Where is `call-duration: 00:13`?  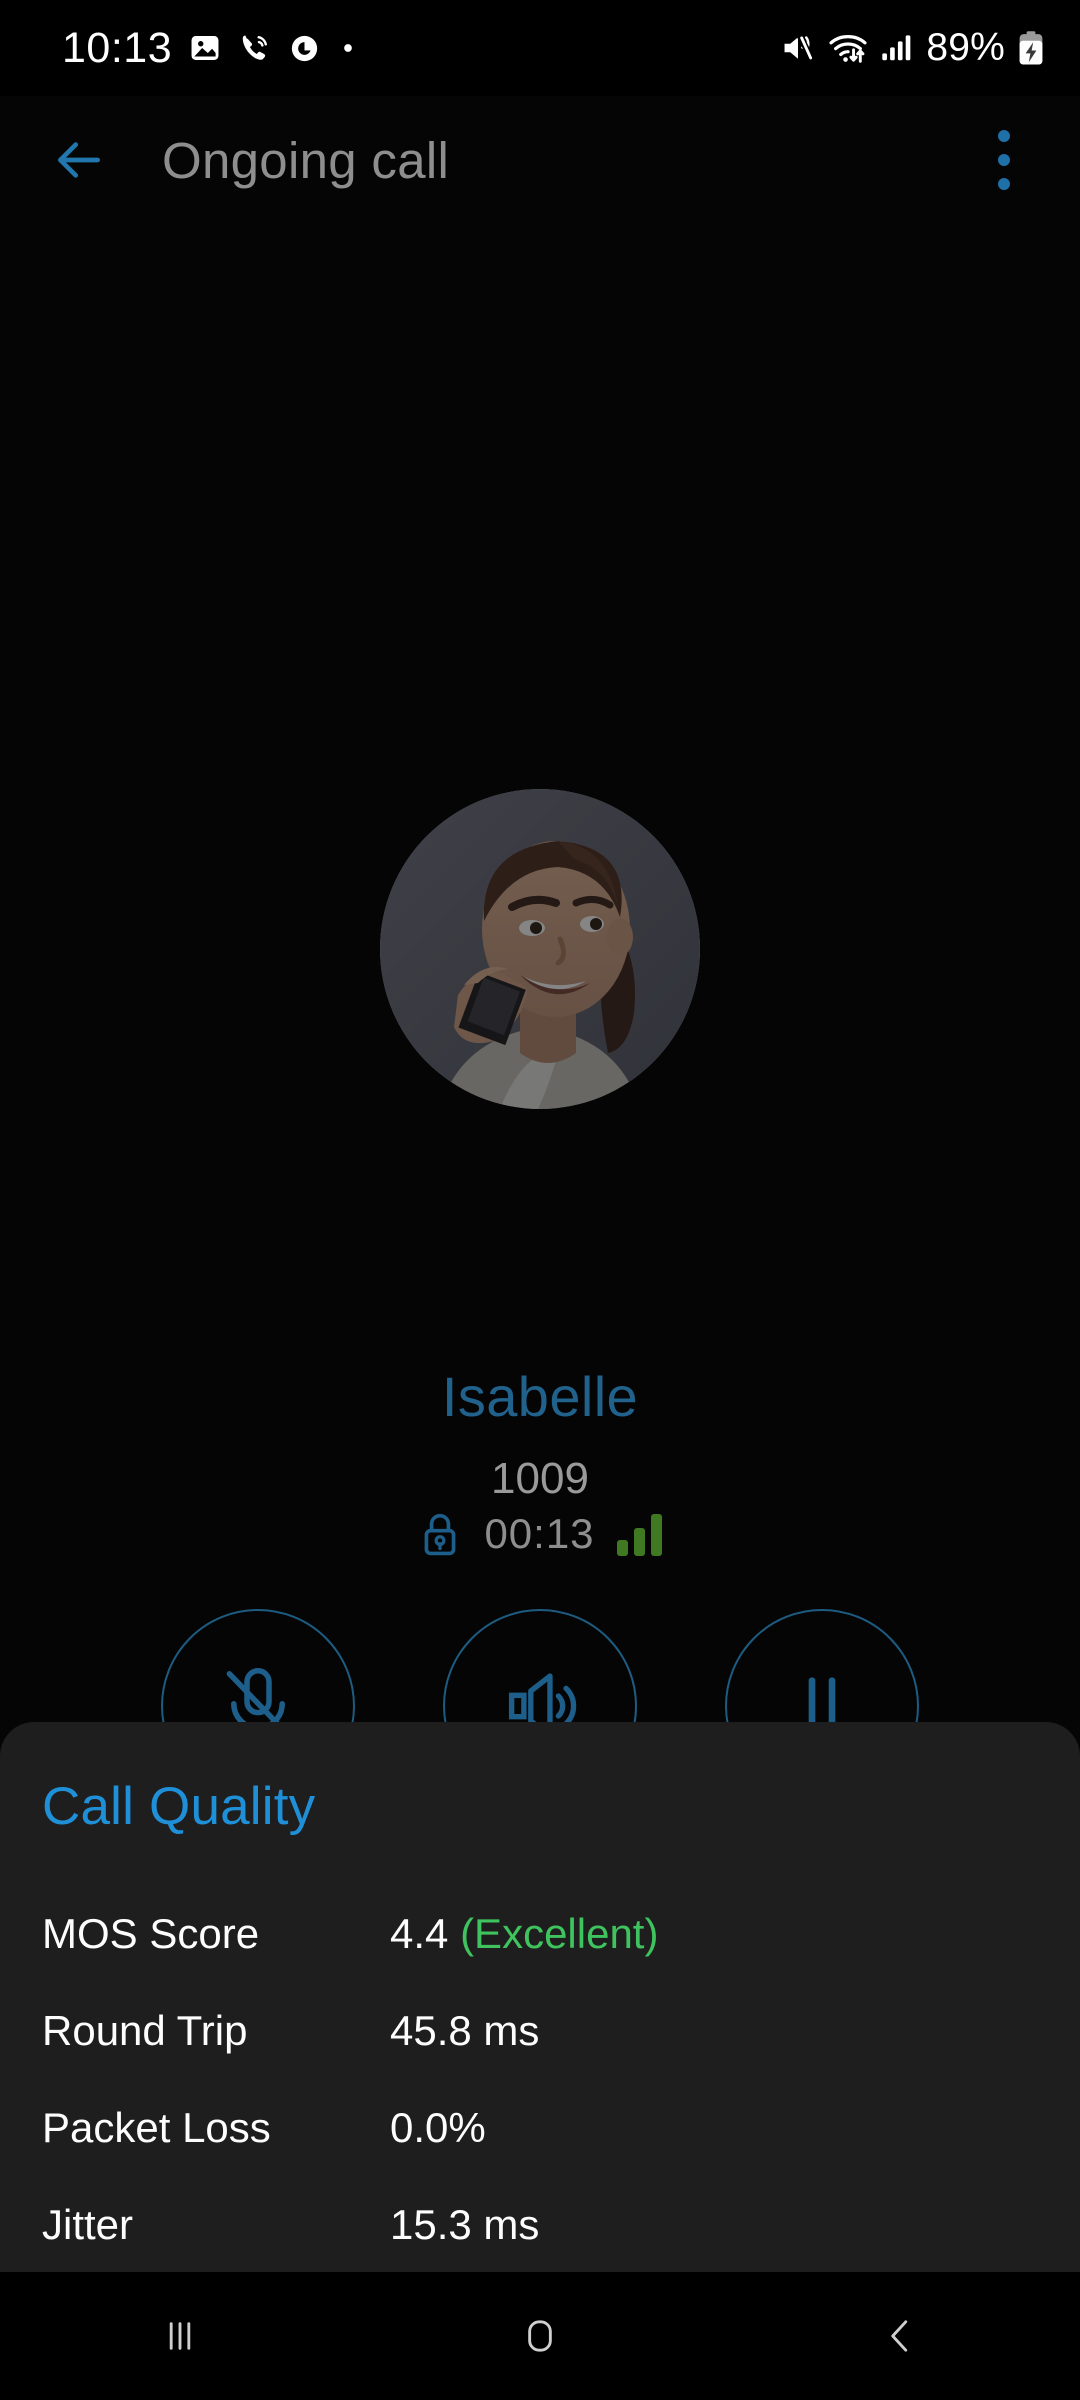 call-duration: 00:13 is located at coordinates (539, 1533).